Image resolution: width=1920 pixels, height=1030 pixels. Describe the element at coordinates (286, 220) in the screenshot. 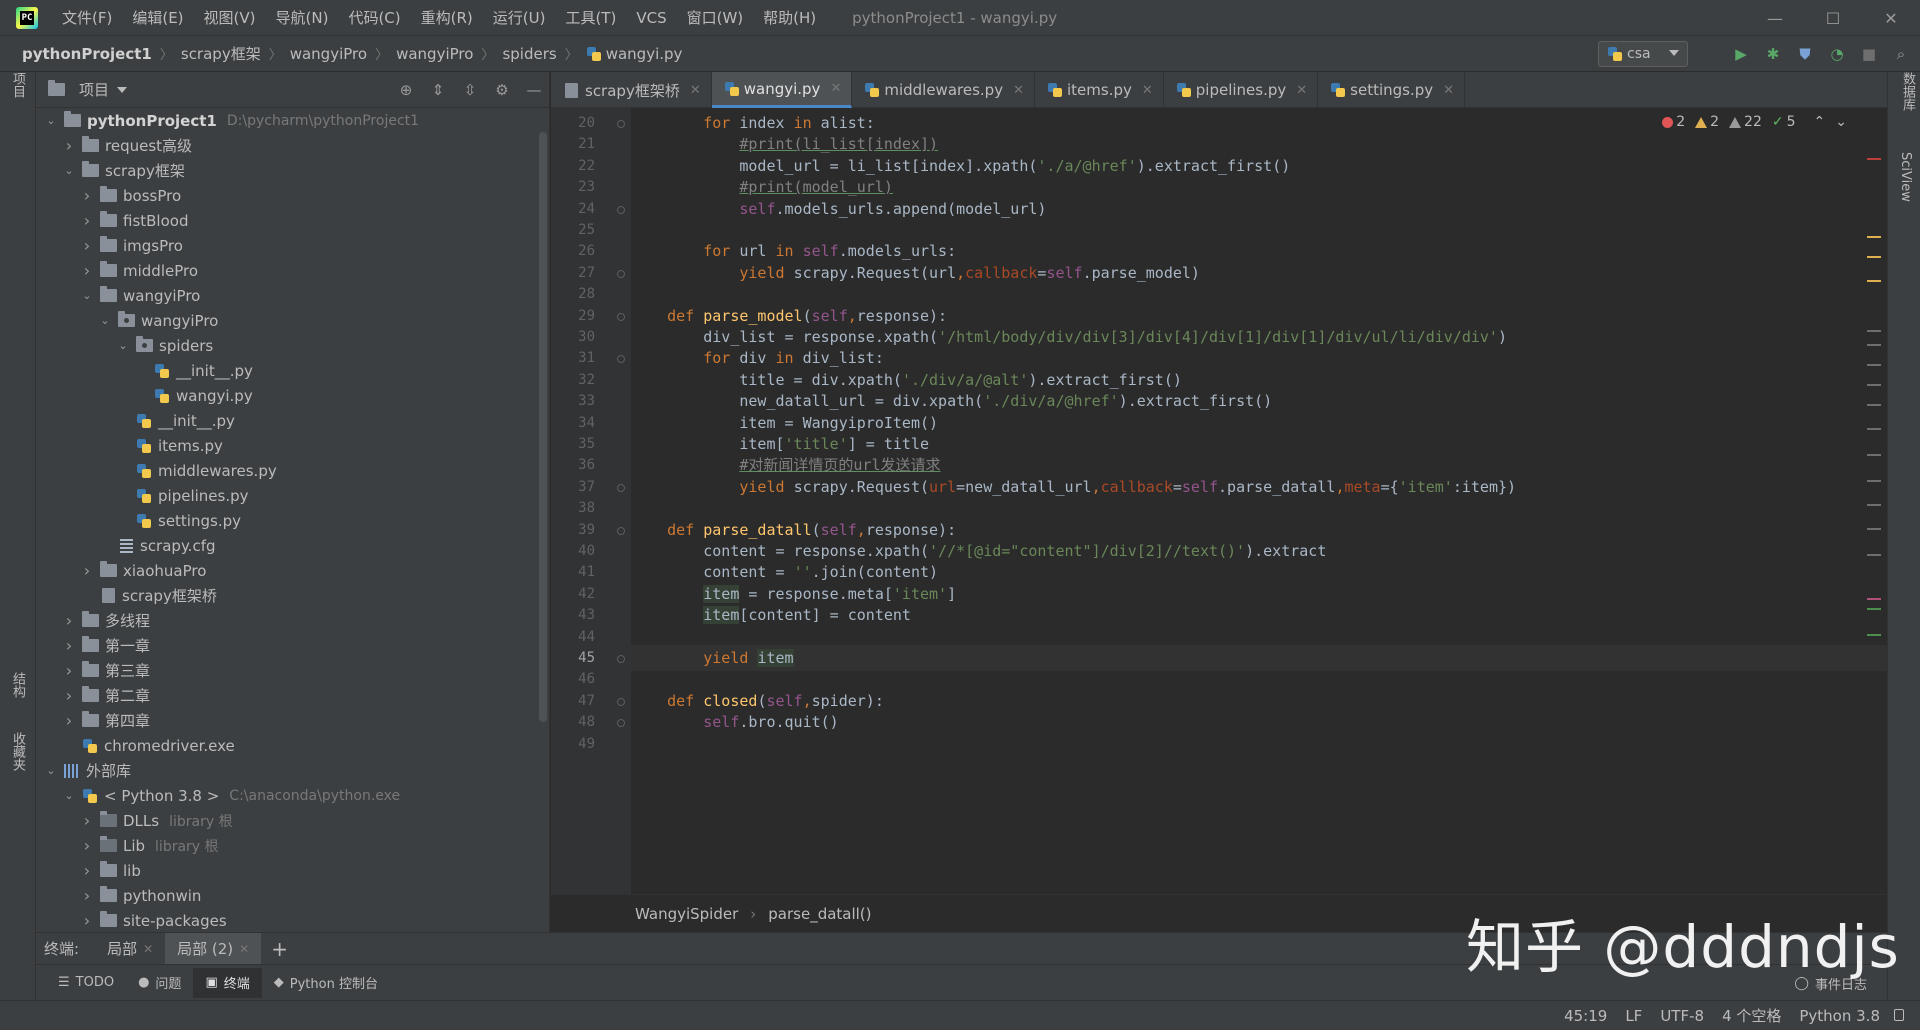

I see `tree-item: › fistBlood` at that location.